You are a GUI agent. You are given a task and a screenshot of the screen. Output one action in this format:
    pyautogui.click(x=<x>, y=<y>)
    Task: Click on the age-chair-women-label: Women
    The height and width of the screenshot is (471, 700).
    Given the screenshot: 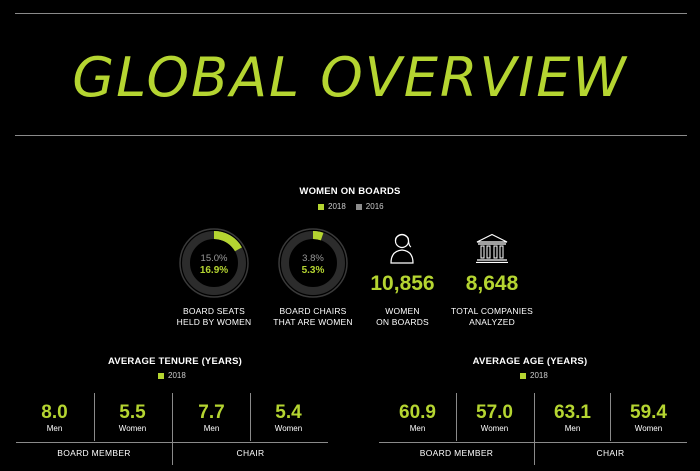 What is the action you would take?
    pyautogui.click(x=648, y=428)
    